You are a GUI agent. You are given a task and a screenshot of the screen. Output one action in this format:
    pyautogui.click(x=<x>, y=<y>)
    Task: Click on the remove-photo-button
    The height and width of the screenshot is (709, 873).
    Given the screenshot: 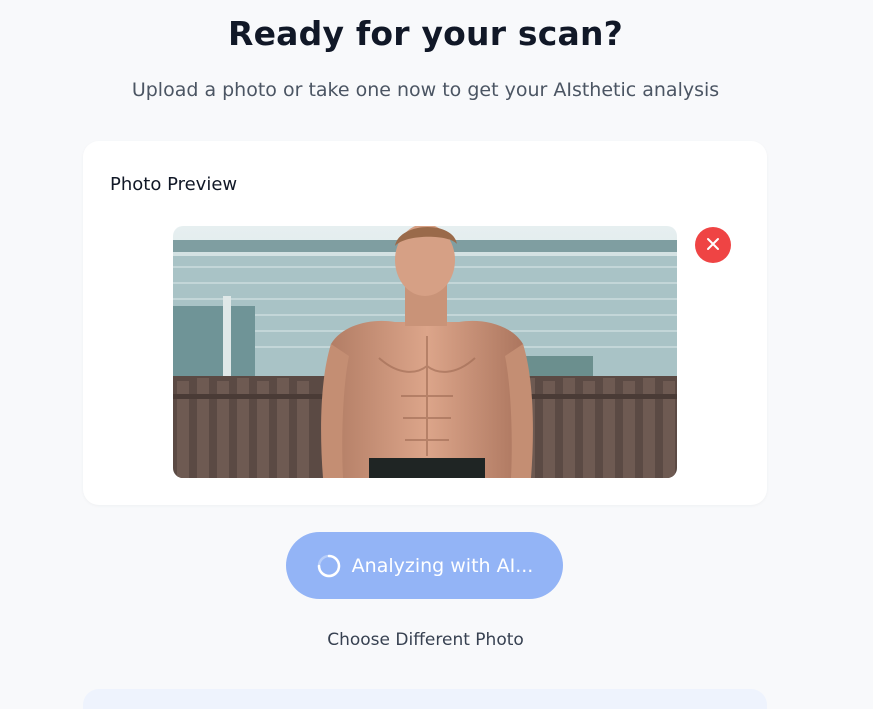 What is the action you would take?
    pyautogui.click(x=713, y=245)
    